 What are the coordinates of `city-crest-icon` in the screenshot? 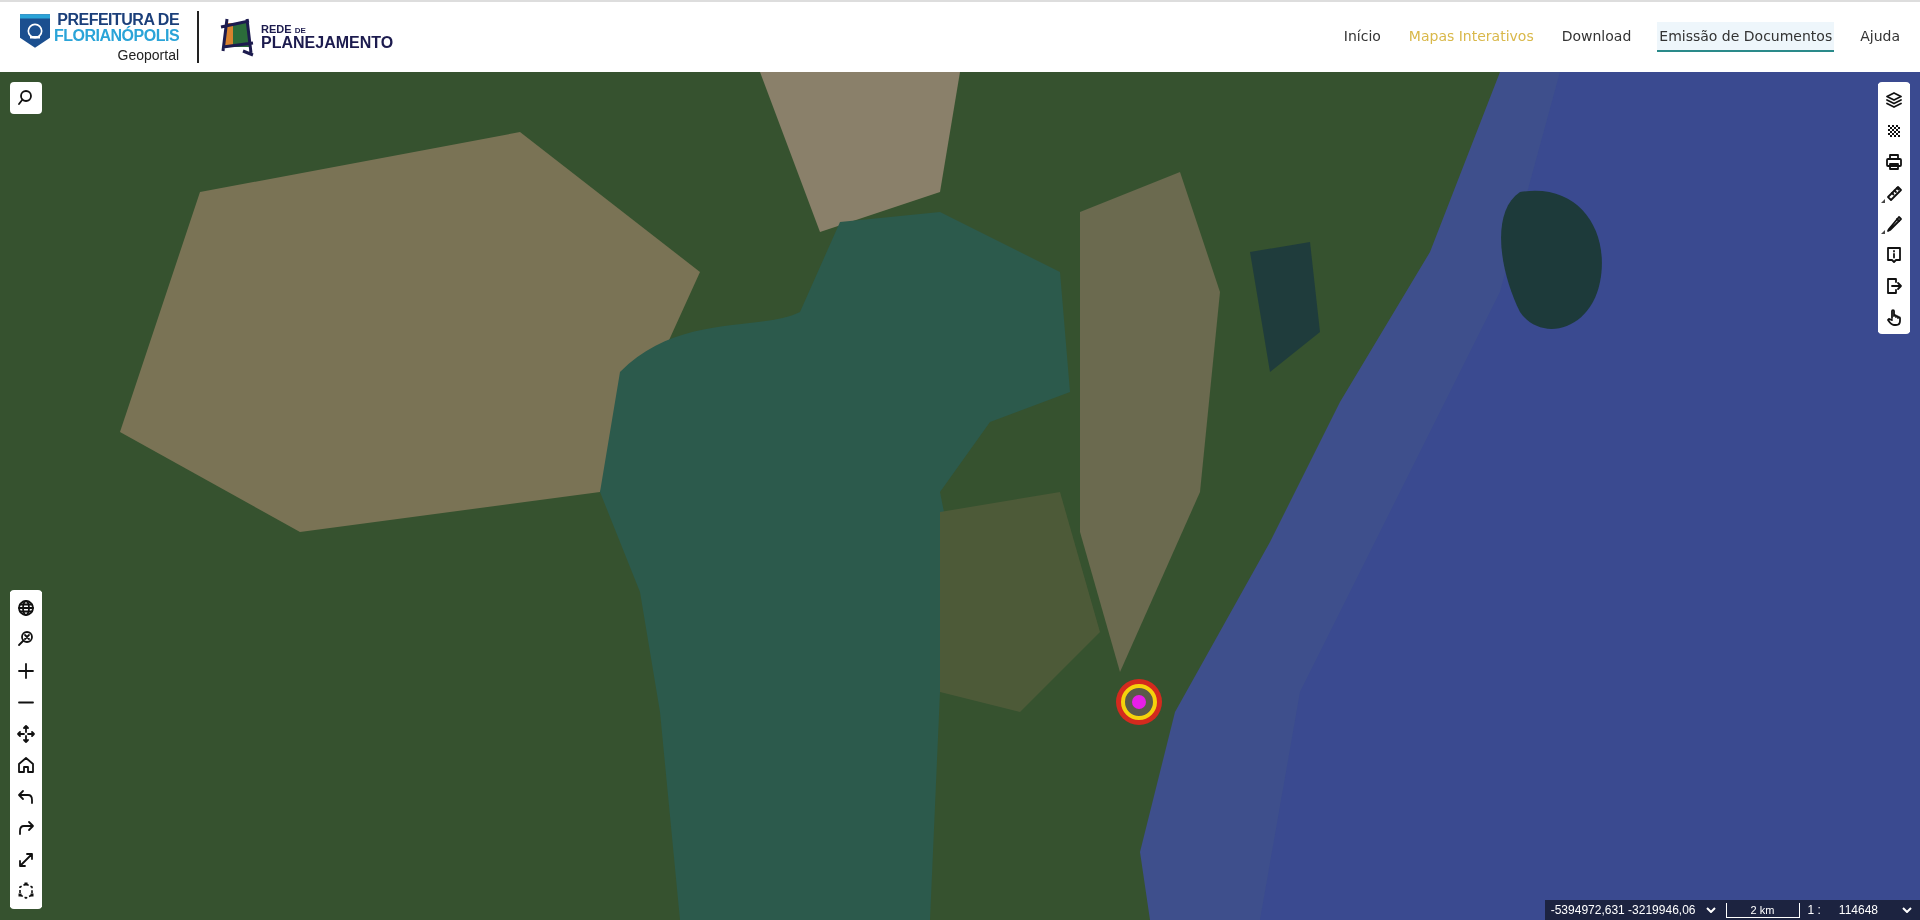 It's located at (35, 31).